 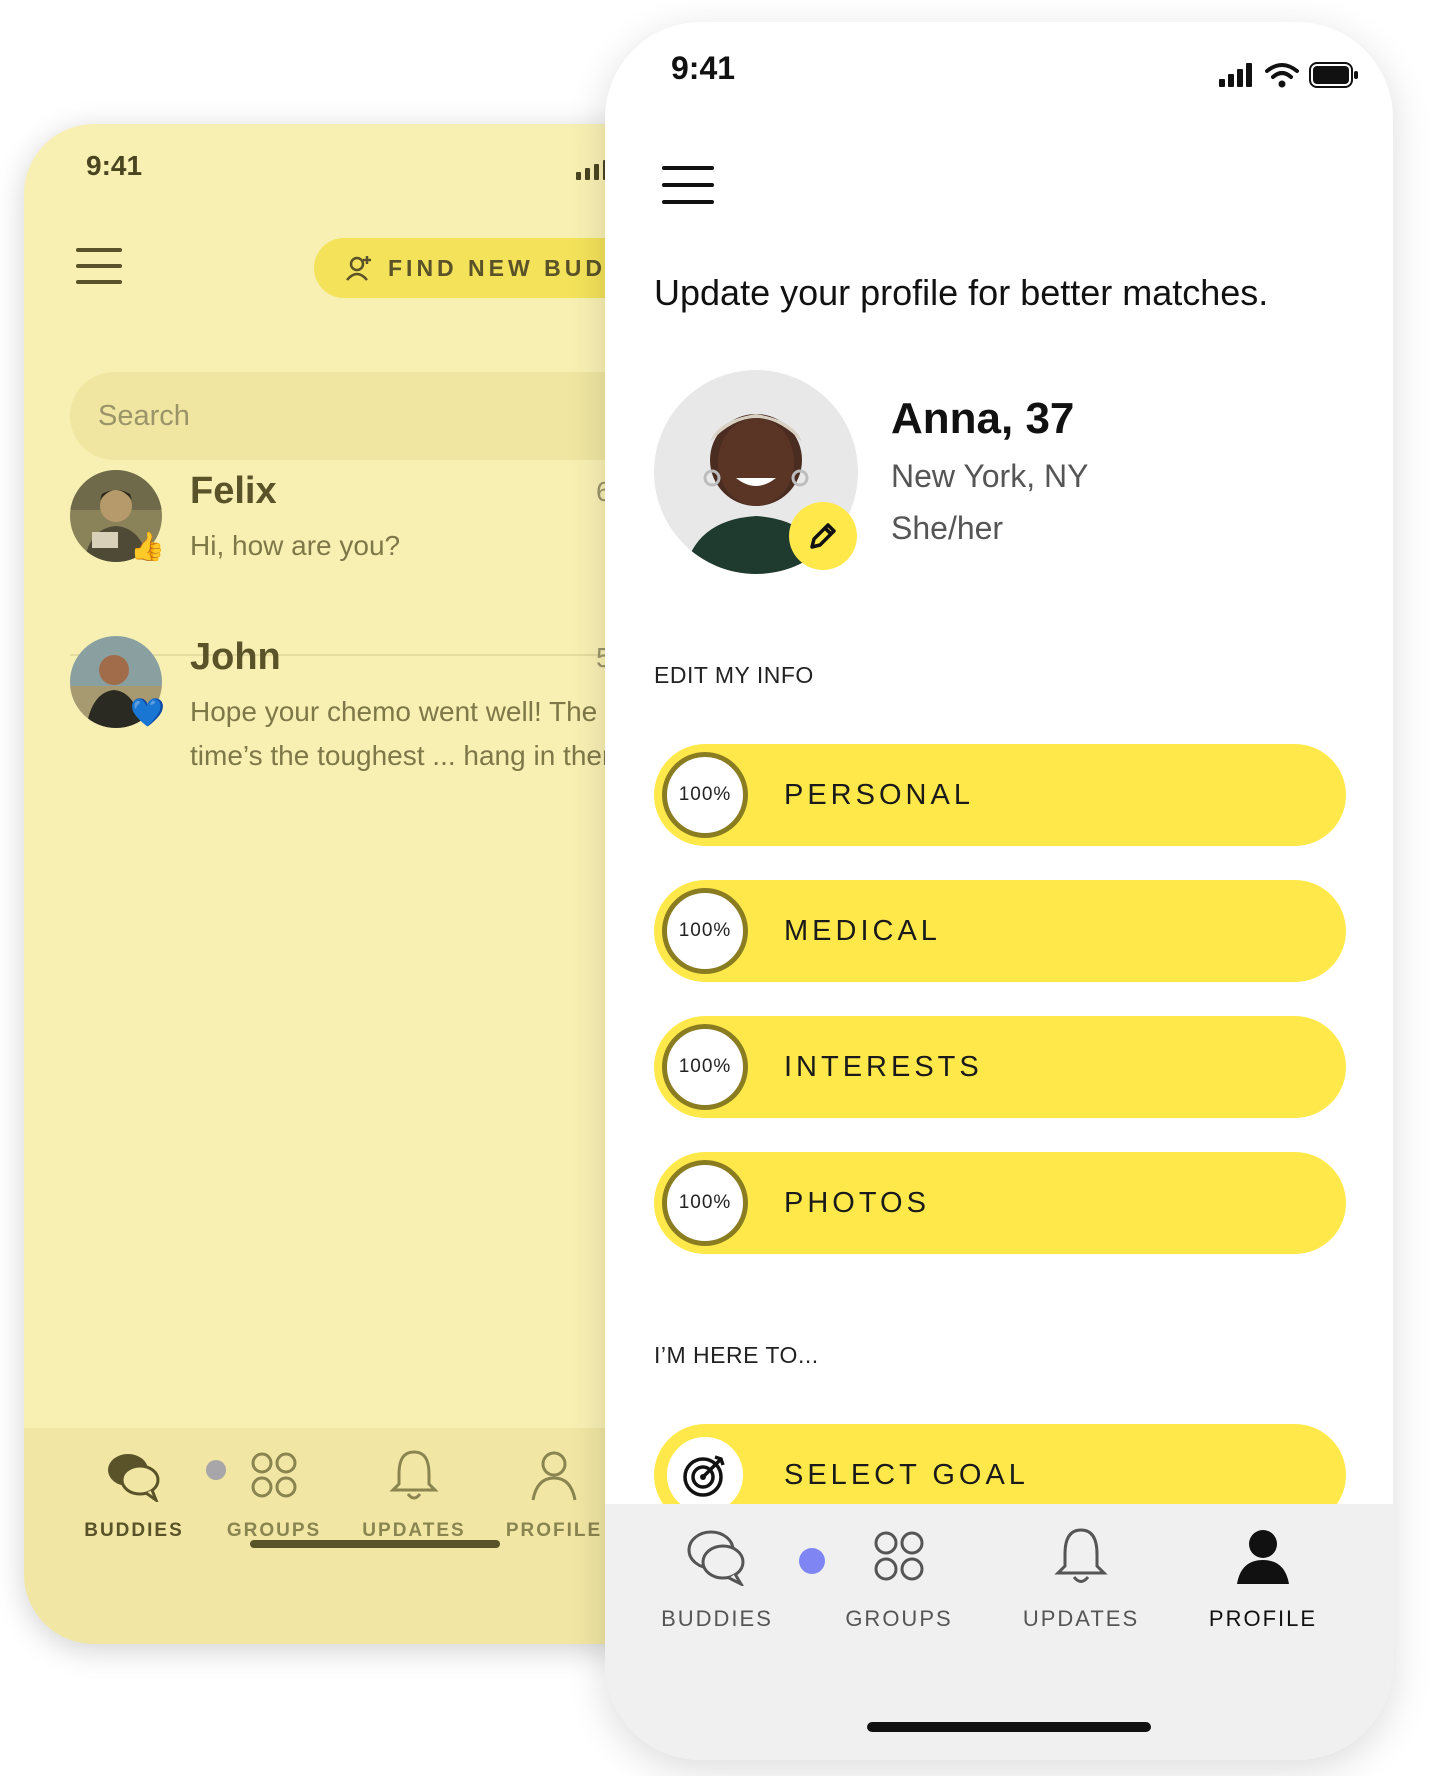 I want to click on blue-heart-emoji: 💙, so click(x=147, y=712).